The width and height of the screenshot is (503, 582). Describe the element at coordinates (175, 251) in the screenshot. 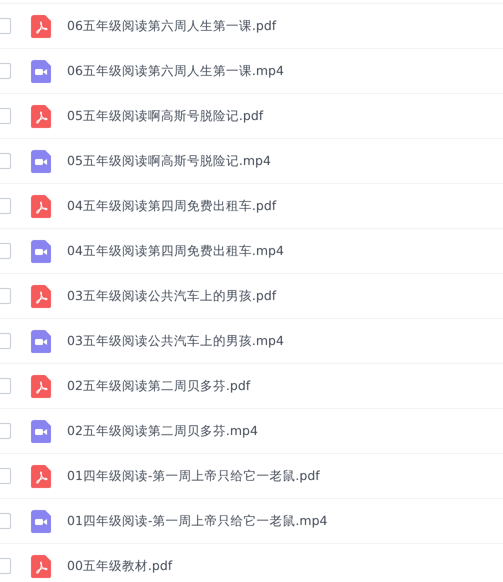

I see `file-name: 04五年级阅读第四周免费出租车.mp4` at that location.